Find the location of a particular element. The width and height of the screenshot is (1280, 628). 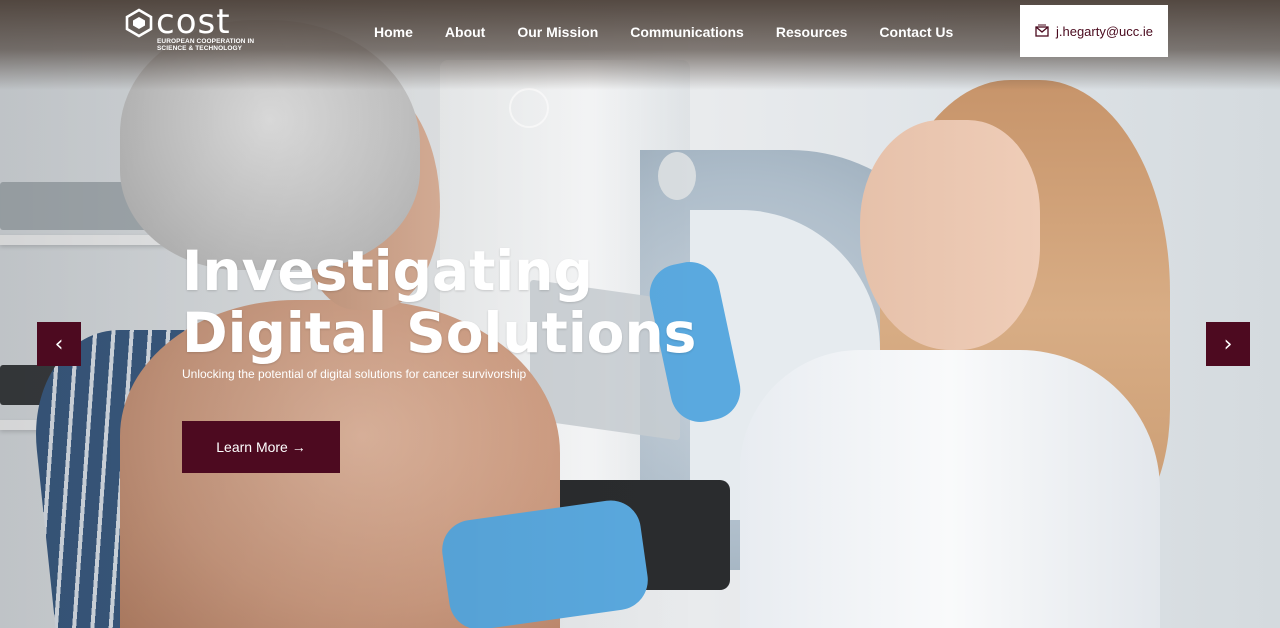

logo-wordmark: cost is located at coordinates (193, 22).